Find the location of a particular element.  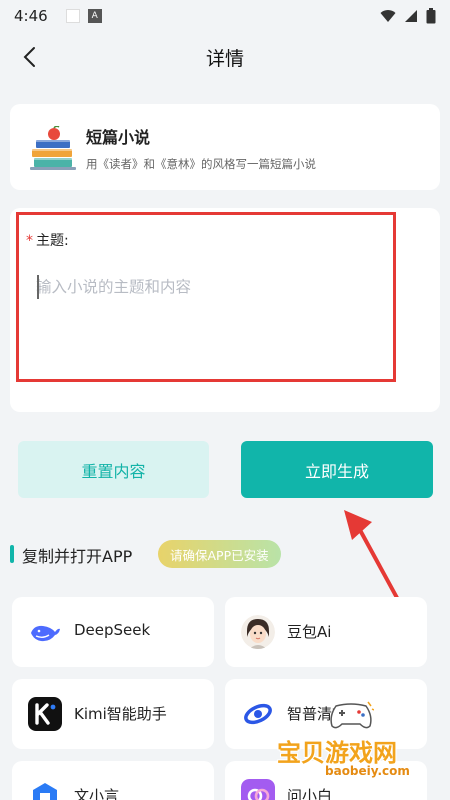

template-info-card is located at coordinates (225, 147).